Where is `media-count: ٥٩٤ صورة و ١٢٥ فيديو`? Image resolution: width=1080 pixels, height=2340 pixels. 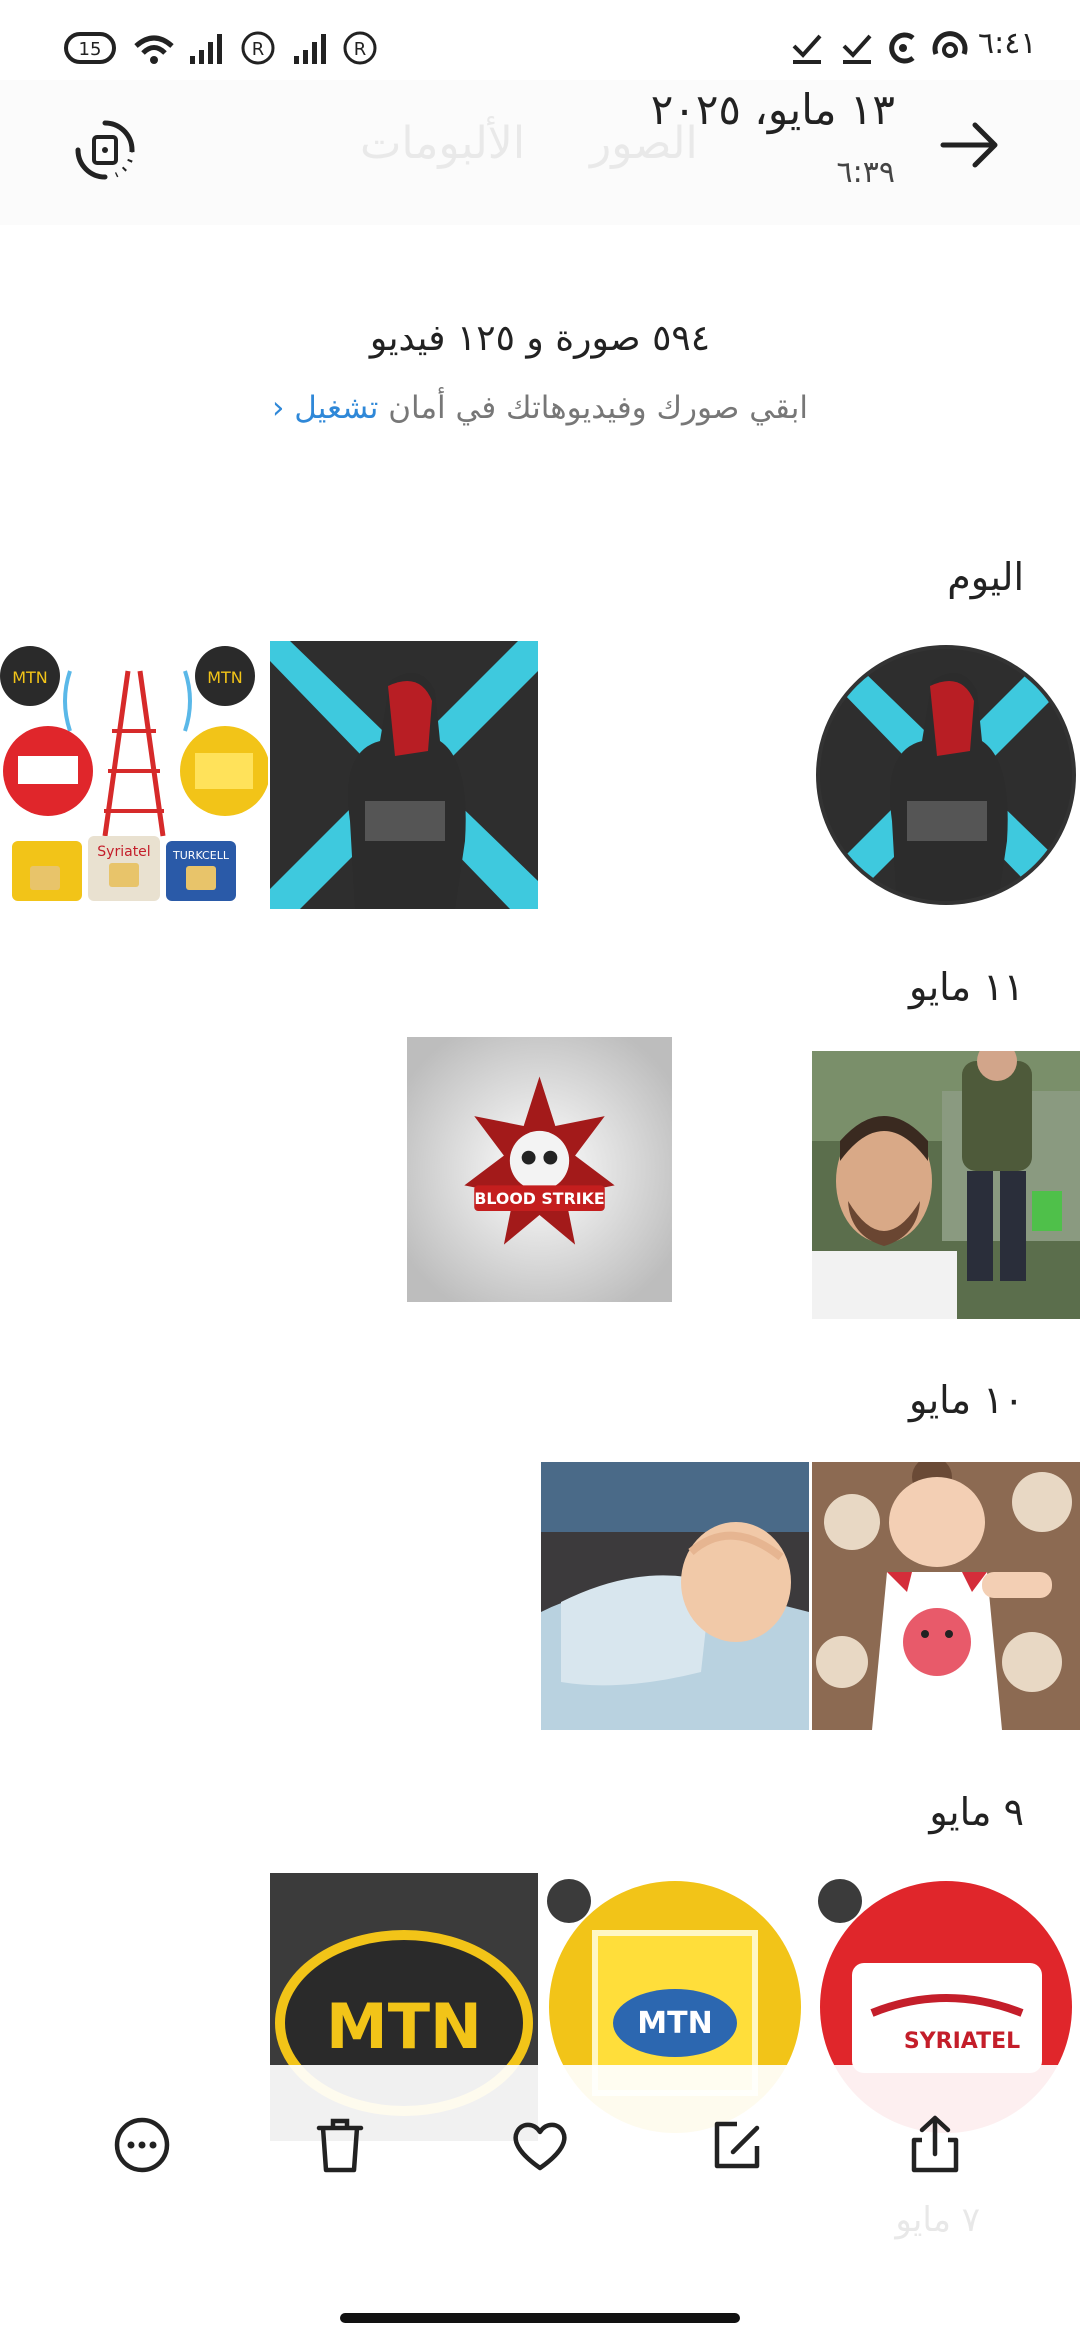 media-count: ٥٩٤ صورة و ١٢٥ فيديو is located at coordinates (540, 338).